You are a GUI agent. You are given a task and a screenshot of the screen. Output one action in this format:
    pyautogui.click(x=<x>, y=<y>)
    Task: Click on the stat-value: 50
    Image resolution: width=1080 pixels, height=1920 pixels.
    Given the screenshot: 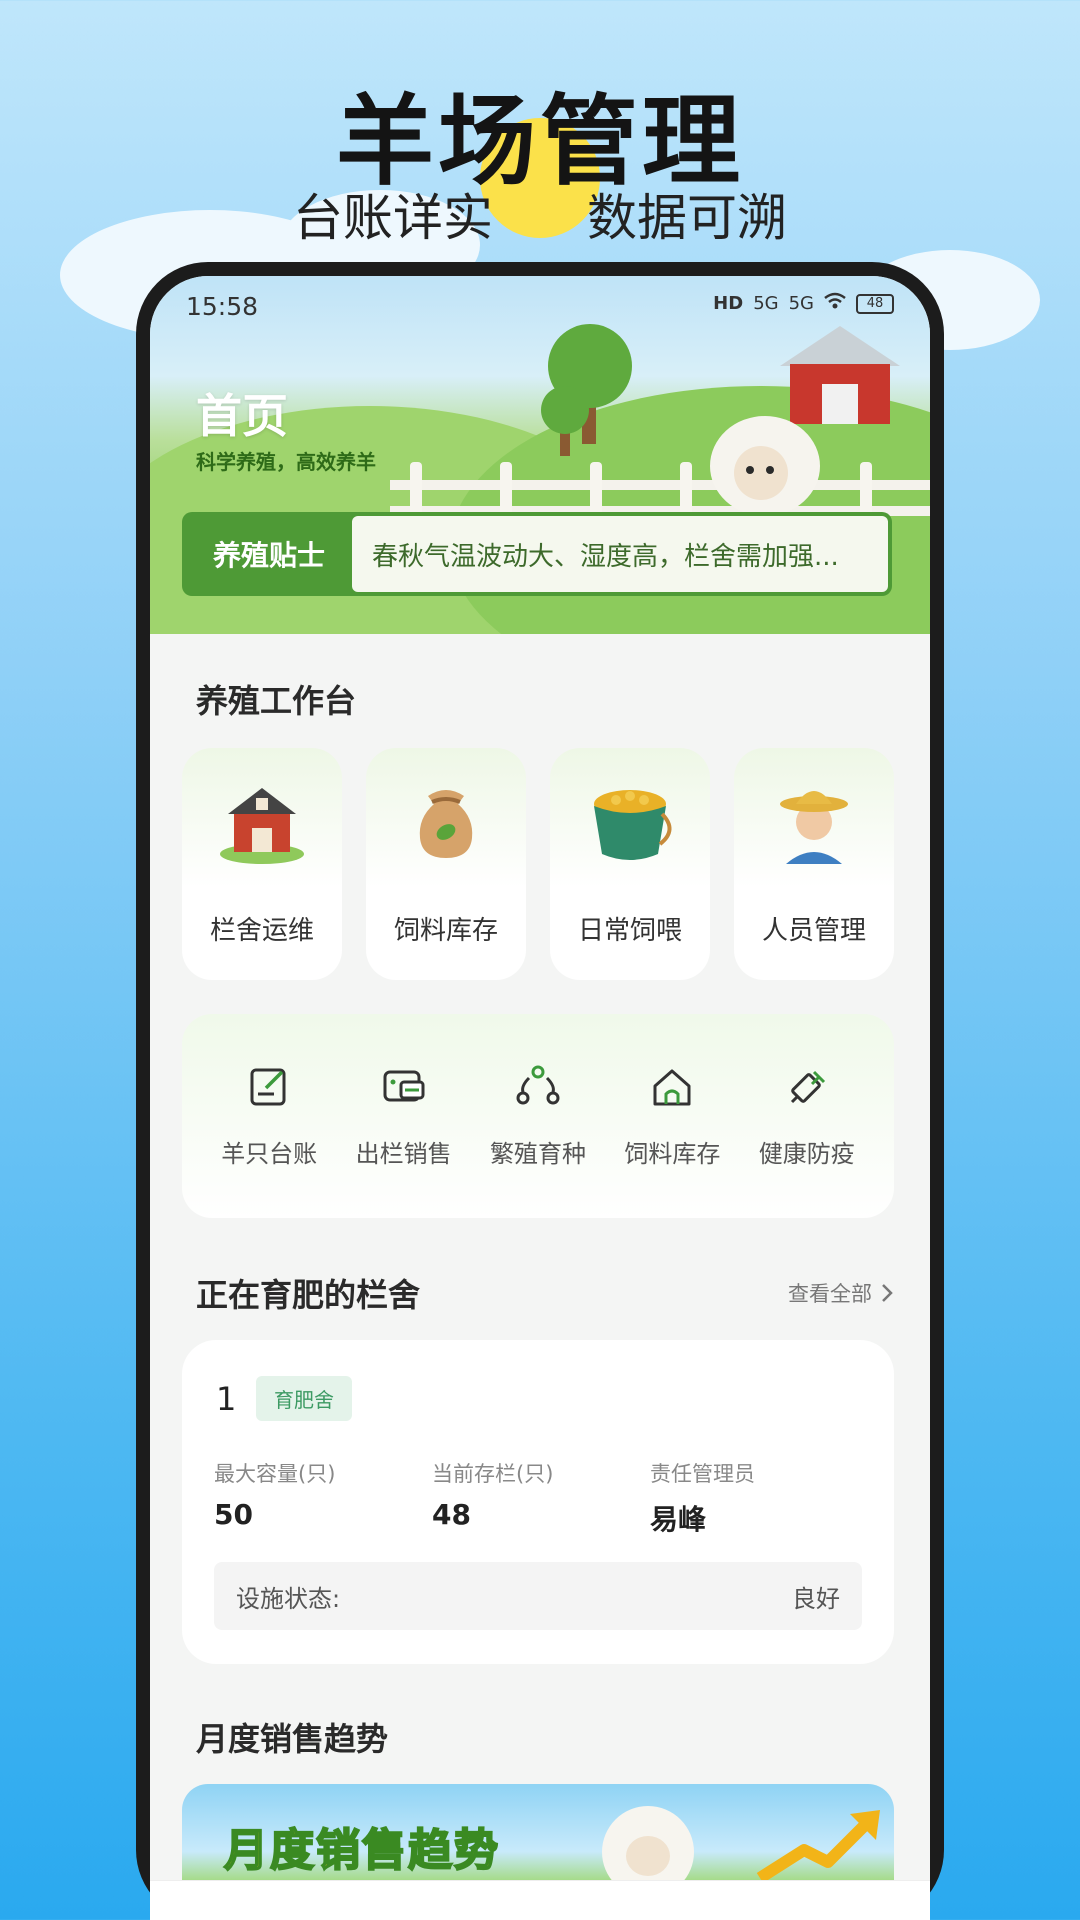 What is the action you would take?
    pyautogui.click(x=233, y=1514)
    